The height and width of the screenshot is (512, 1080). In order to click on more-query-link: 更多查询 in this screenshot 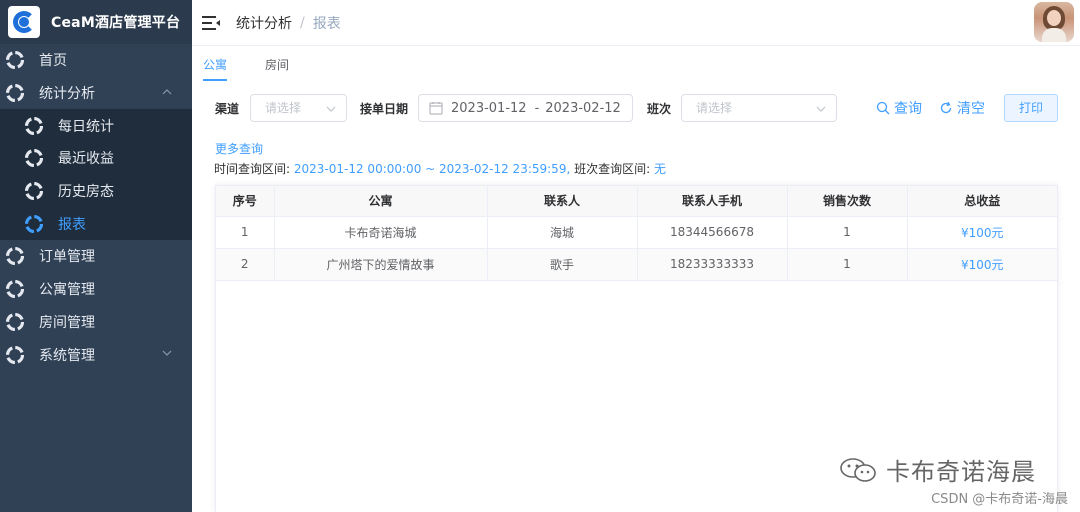, I will do `click(239, 148)`.